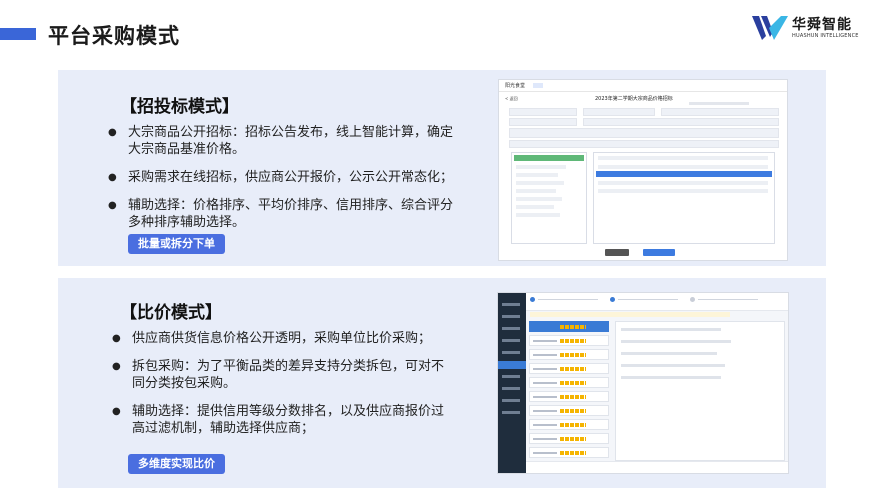  I want to click on tender-mode-heading: 【招投标模式】, so click(179, 107).